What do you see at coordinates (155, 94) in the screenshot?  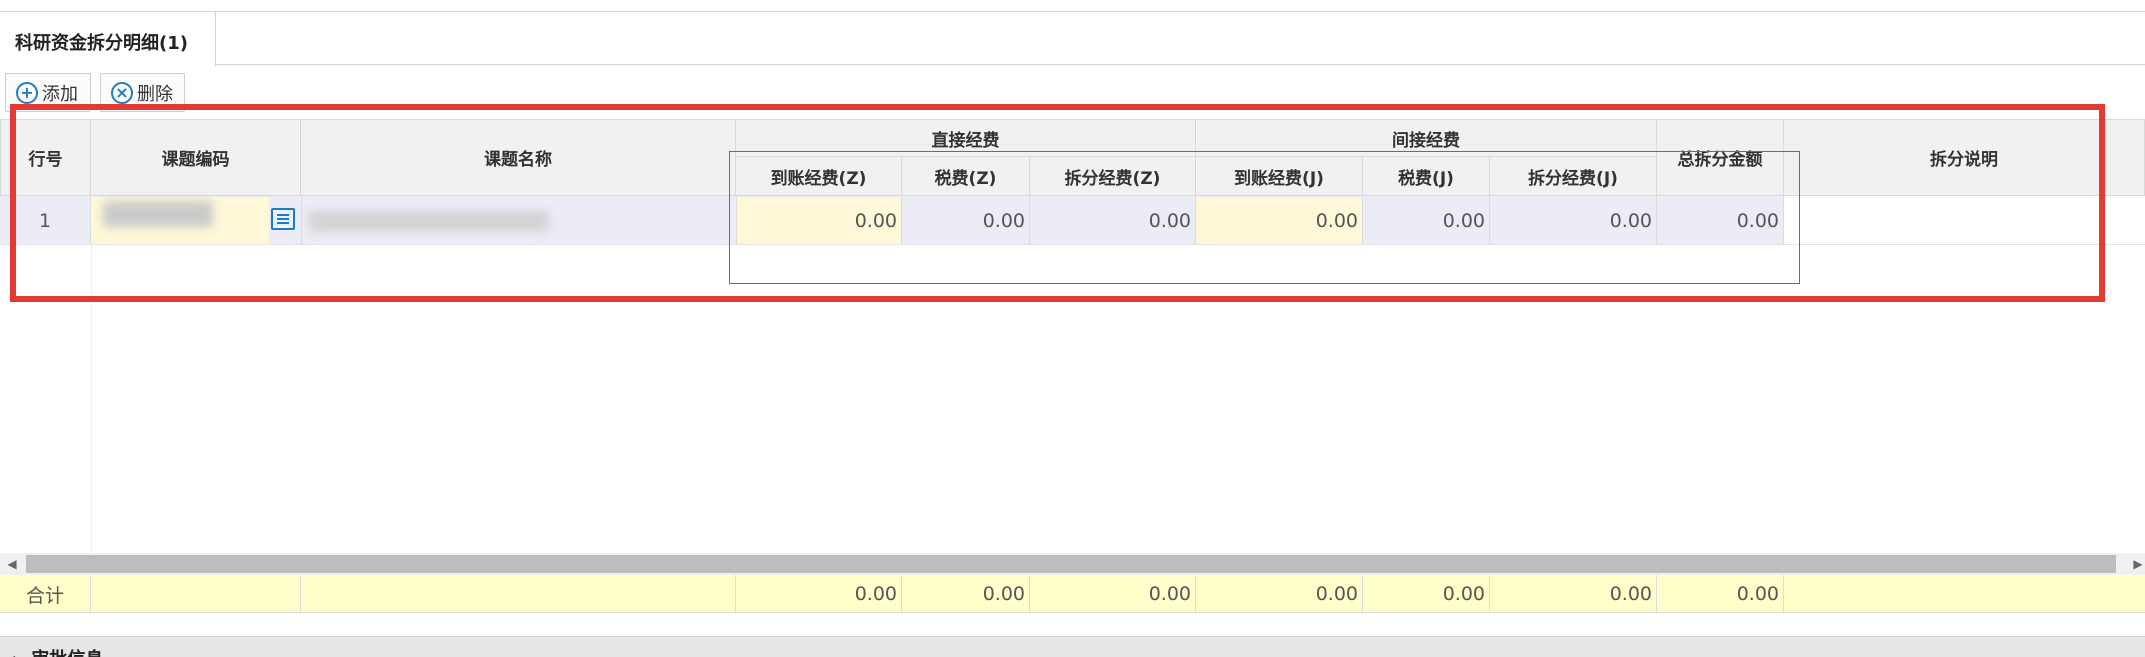 I see `delete-button-label: 删除` at bounding box center [155, 94].